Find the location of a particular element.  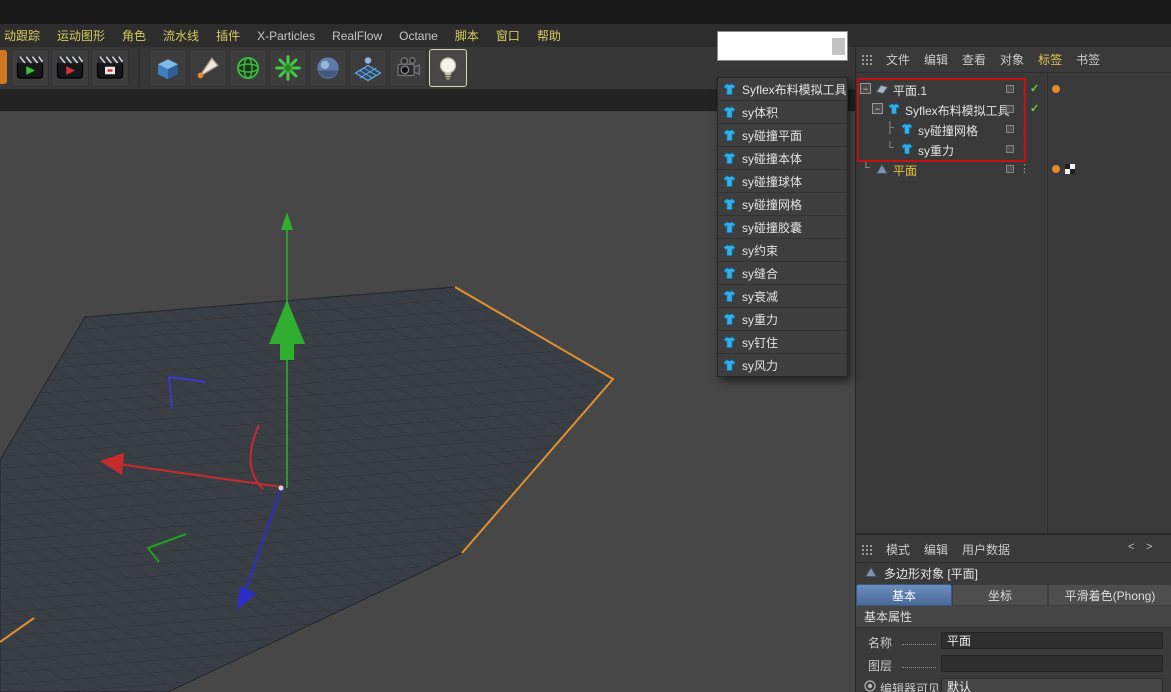

om-menu-view: 查看 is located at coordinates (974, 59).